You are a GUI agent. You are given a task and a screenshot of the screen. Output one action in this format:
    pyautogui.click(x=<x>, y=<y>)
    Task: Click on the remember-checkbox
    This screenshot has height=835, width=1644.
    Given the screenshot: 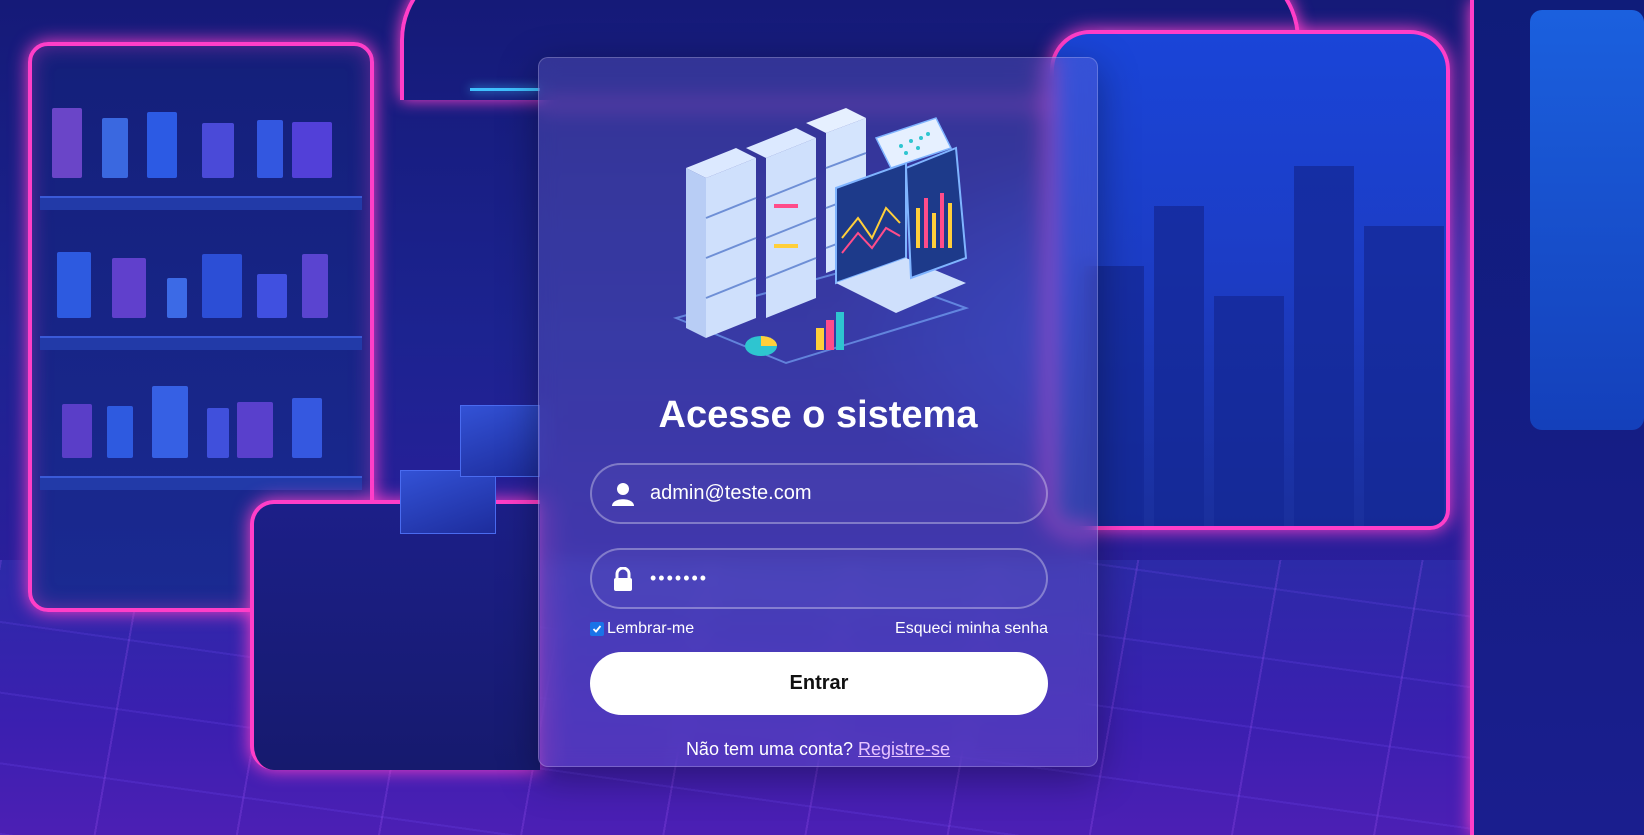 What is the action you would take?
    pyautogui.click(x=597, y=629)
    